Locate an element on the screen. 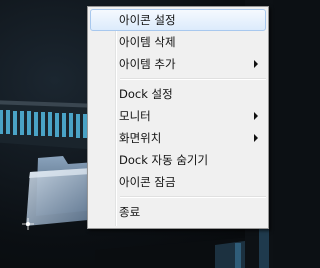  menu-item-lock-icons: 아이콘 잠금 is located at coordinates (178, 182).